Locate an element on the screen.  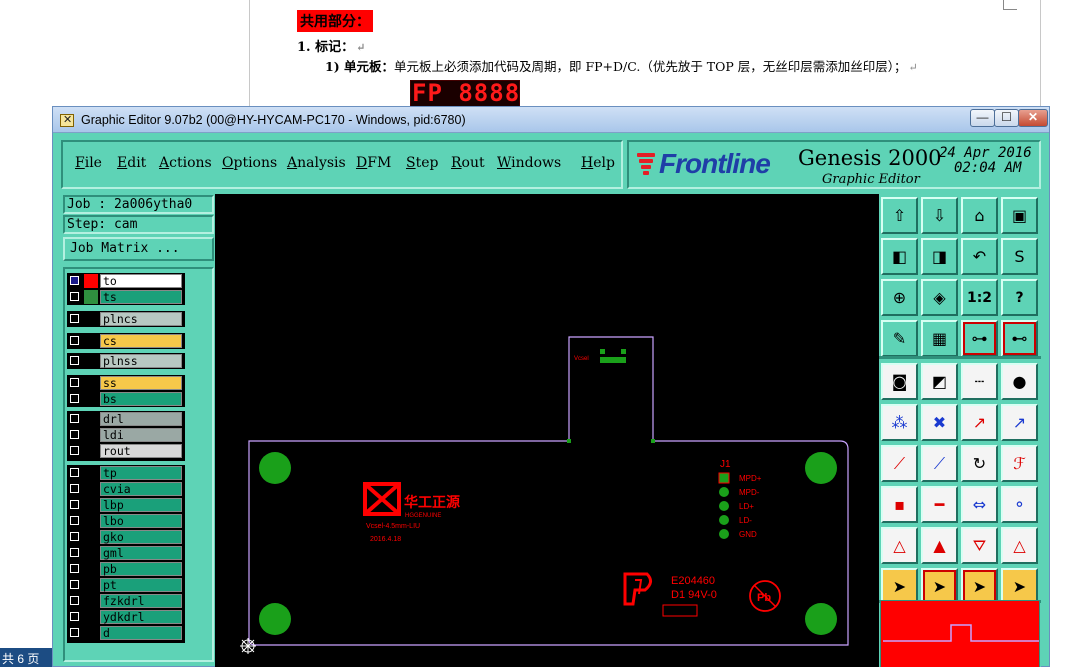
layer-name: to is located at coordinates (141, 281).